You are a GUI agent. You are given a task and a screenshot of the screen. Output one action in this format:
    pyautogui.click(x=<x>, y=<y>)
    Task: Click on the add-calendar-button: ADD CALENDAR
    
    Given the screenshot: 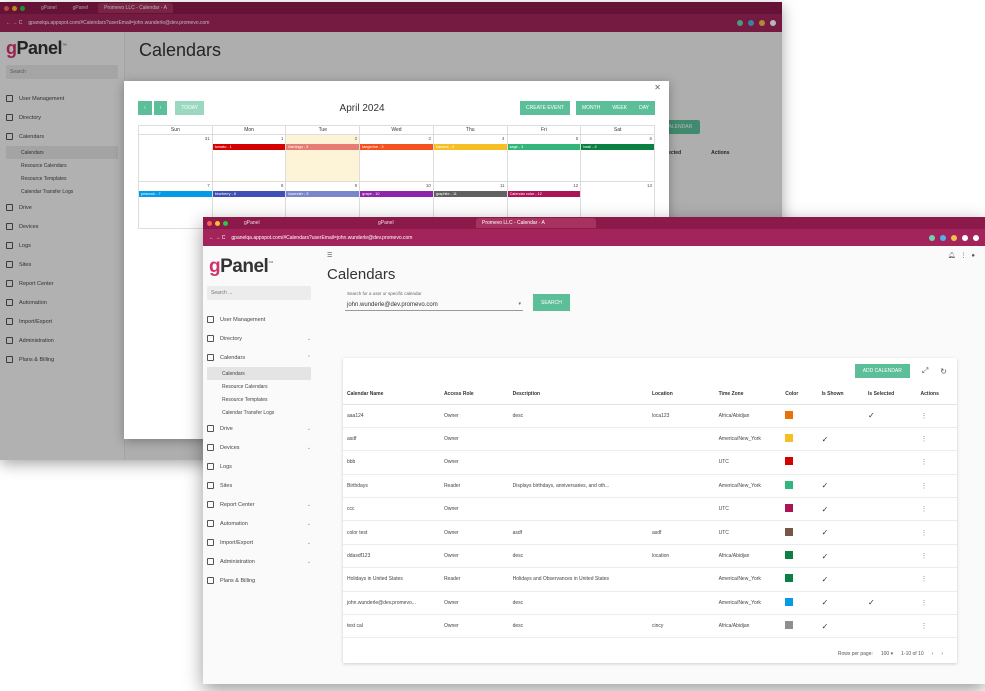 What is the action you would take?
    pyautogui.click(x=882, y=371)
    